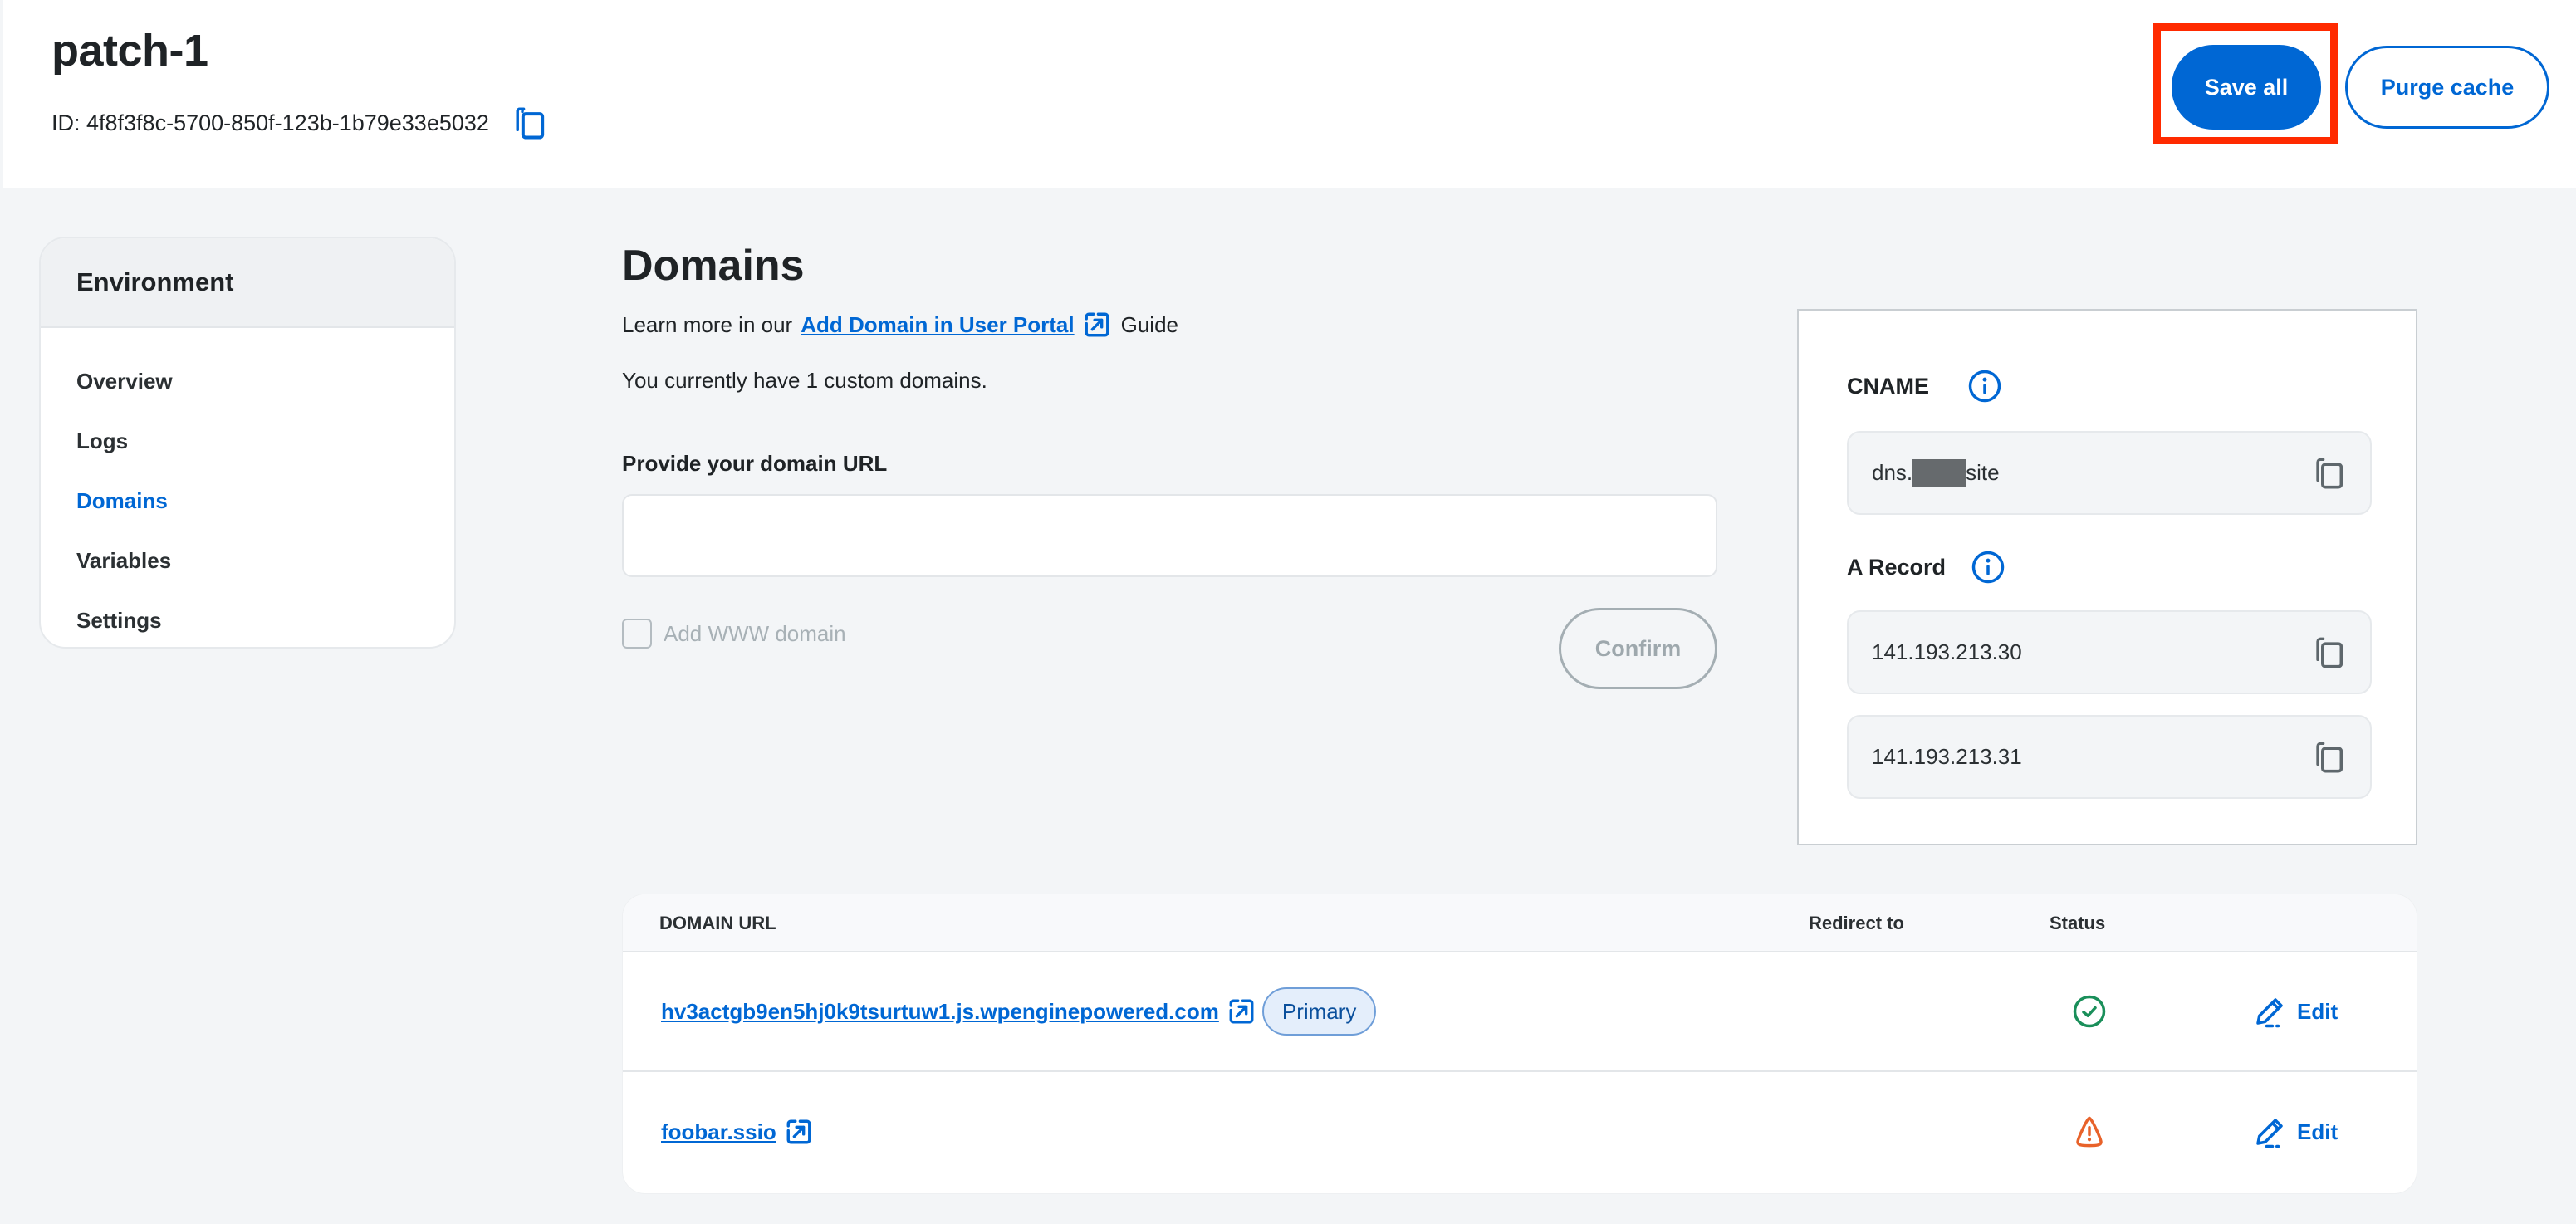 This screenshot has height=1224, width=2576. Describe the element at coordinates (2107, 577) in the screenshot. I see `dns-records-panel: CNAME dns. site A Record 141.193.213.30` at that location.